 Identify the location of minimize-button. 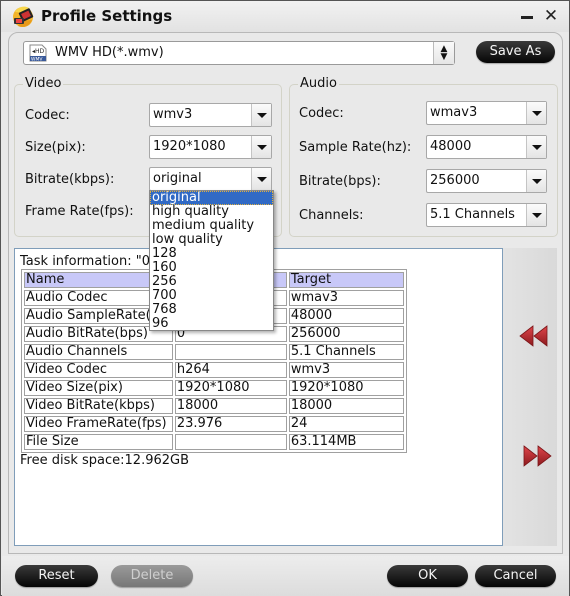
(527, 17).